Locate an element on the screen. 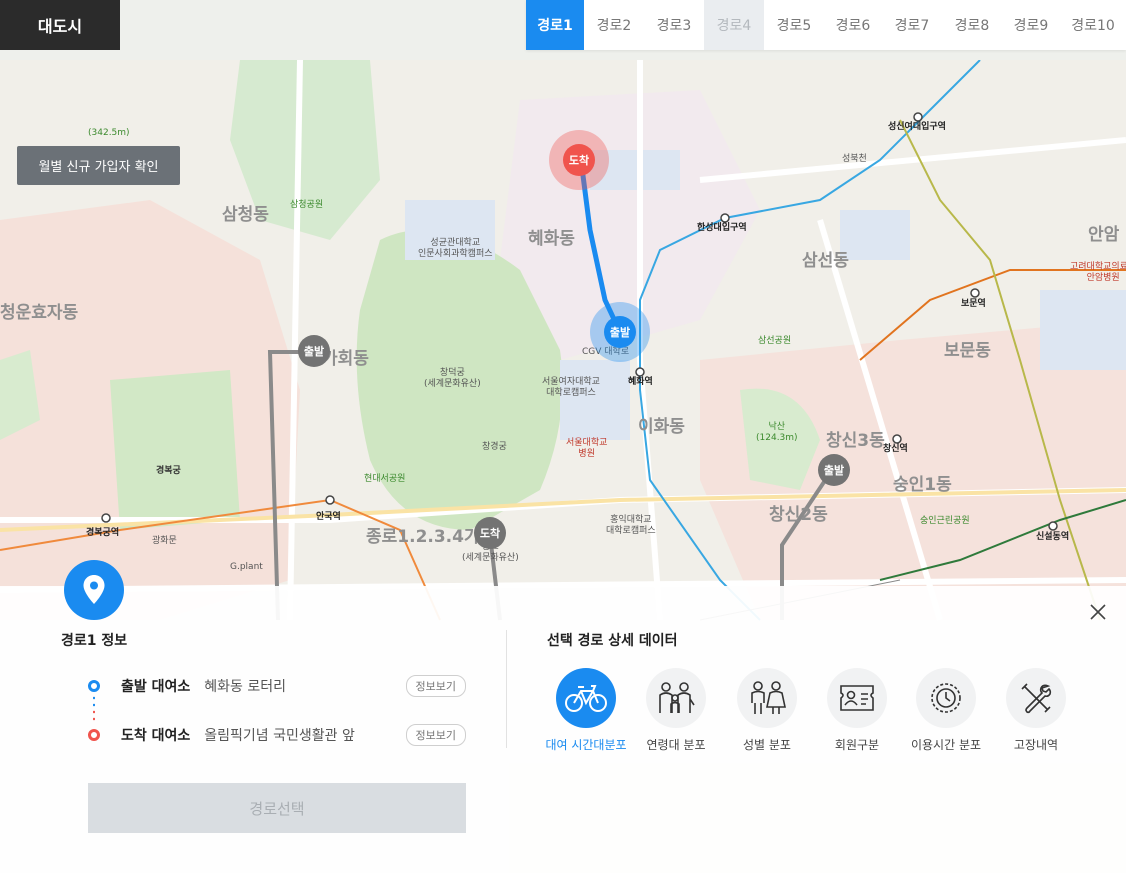 Image resolution: width=1126 pixels, height=873 pixels. area-hyehwa-dong: 혜화동 is located at coordinates (551, 239).